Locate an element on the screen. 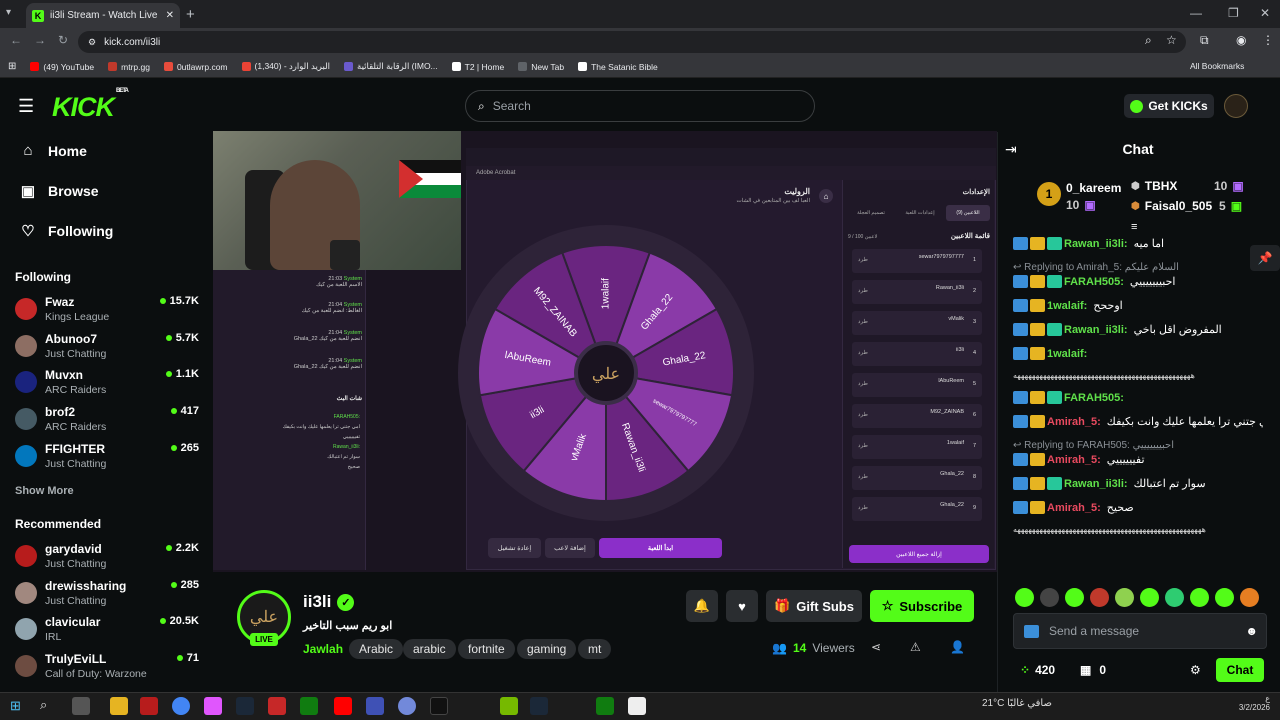 Image resolution: width=1280 pixels, height=720 pixels. chat-message: 1walaif: is located at coordinates (1138, 353).